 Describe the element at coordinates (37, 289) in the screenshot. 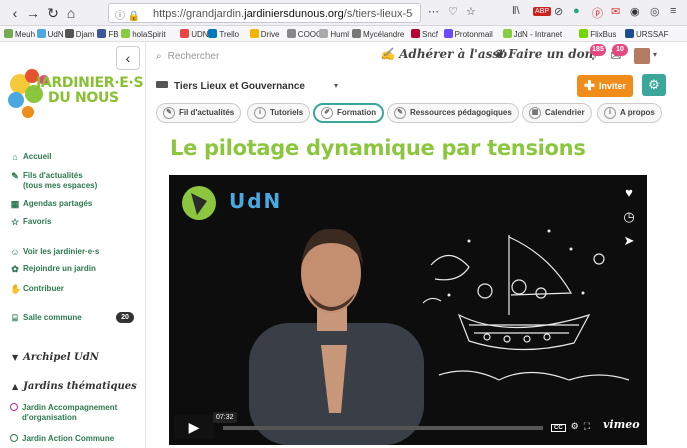

I see `sidebar-item-contribuer: ✋ Contribuer` at that location.